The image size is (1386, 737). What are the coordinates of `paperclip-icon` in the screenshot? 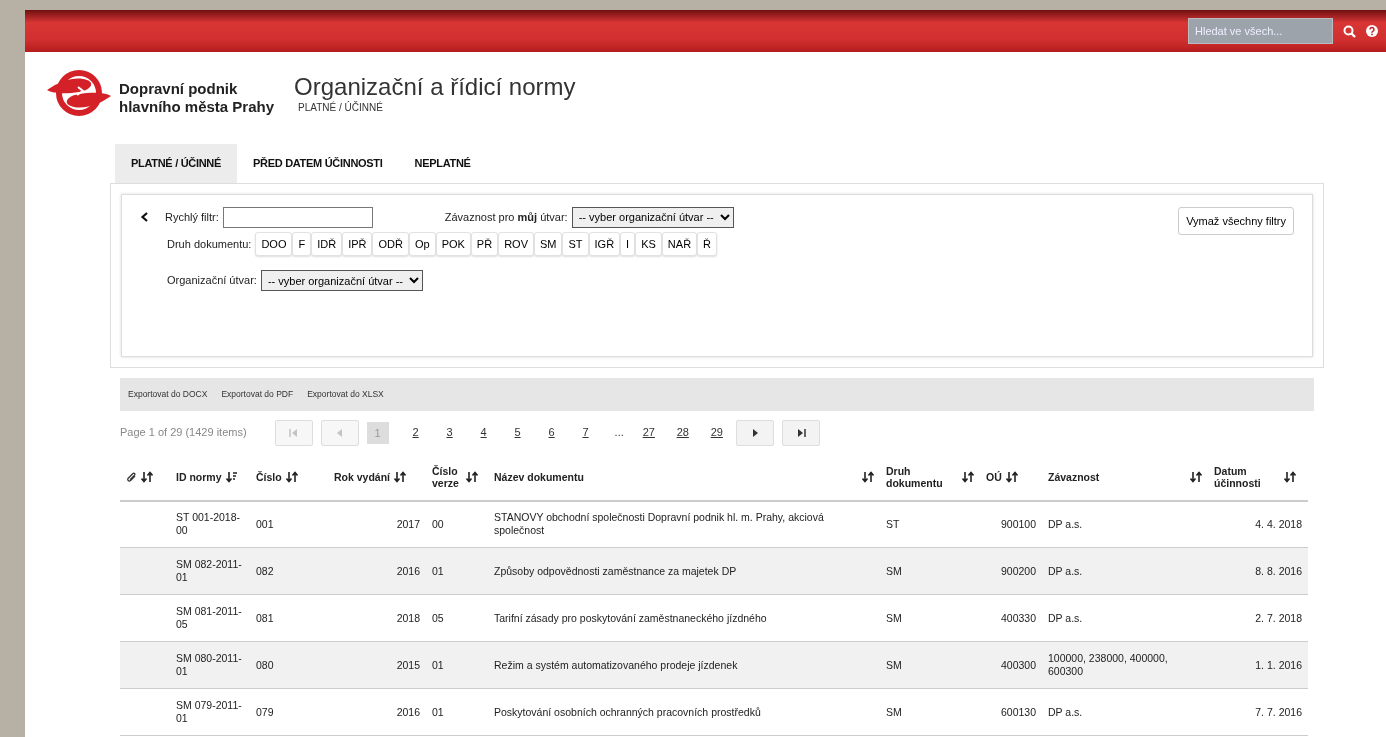 It's located at (131, 477).